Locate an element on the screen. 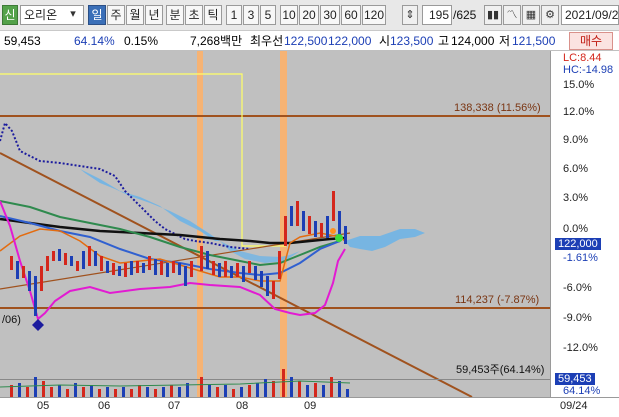  change-rate-value: 0.15% is located at coordinates (141, 41).